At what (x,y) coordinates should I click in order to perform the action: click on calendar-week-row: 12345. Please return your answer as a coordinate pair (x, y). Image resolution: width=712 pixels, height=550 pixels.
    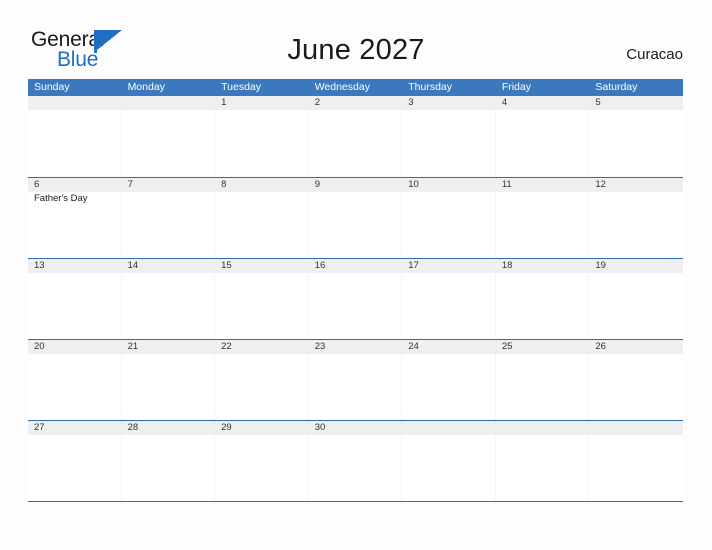
    Looking at the image, I should click on (355, 136).